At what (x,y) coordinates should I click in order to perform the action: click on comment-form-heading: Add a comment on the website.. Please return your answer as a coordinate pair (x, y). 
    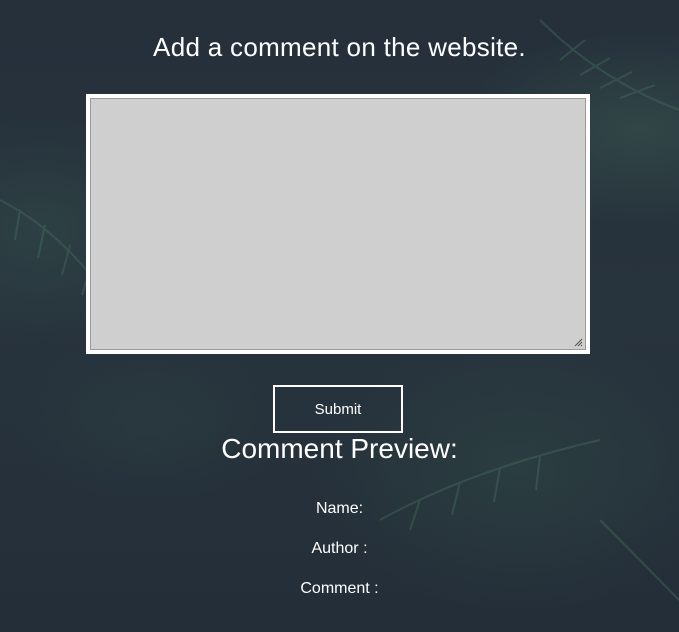
    Looking at the image, I should click on (339, 47).